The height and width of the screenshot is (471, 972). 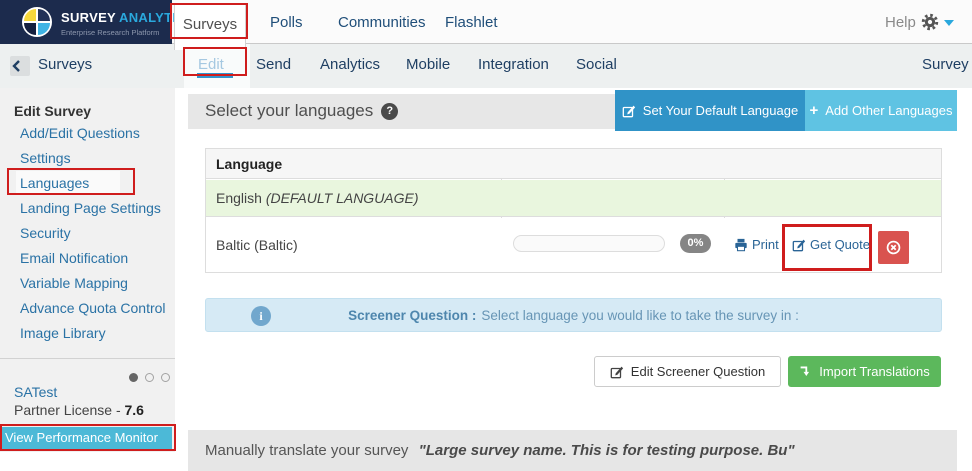 I want to click on gear-icon, so click(x=930, y=22).